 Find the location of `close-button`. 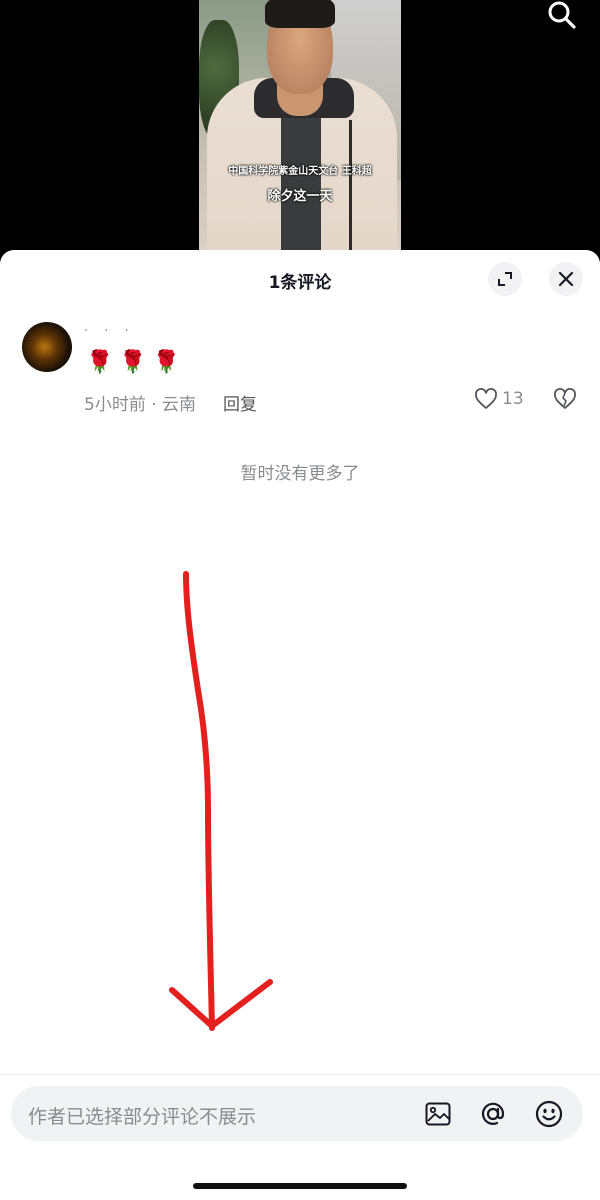

close-button is located at coordinates (566, 279).